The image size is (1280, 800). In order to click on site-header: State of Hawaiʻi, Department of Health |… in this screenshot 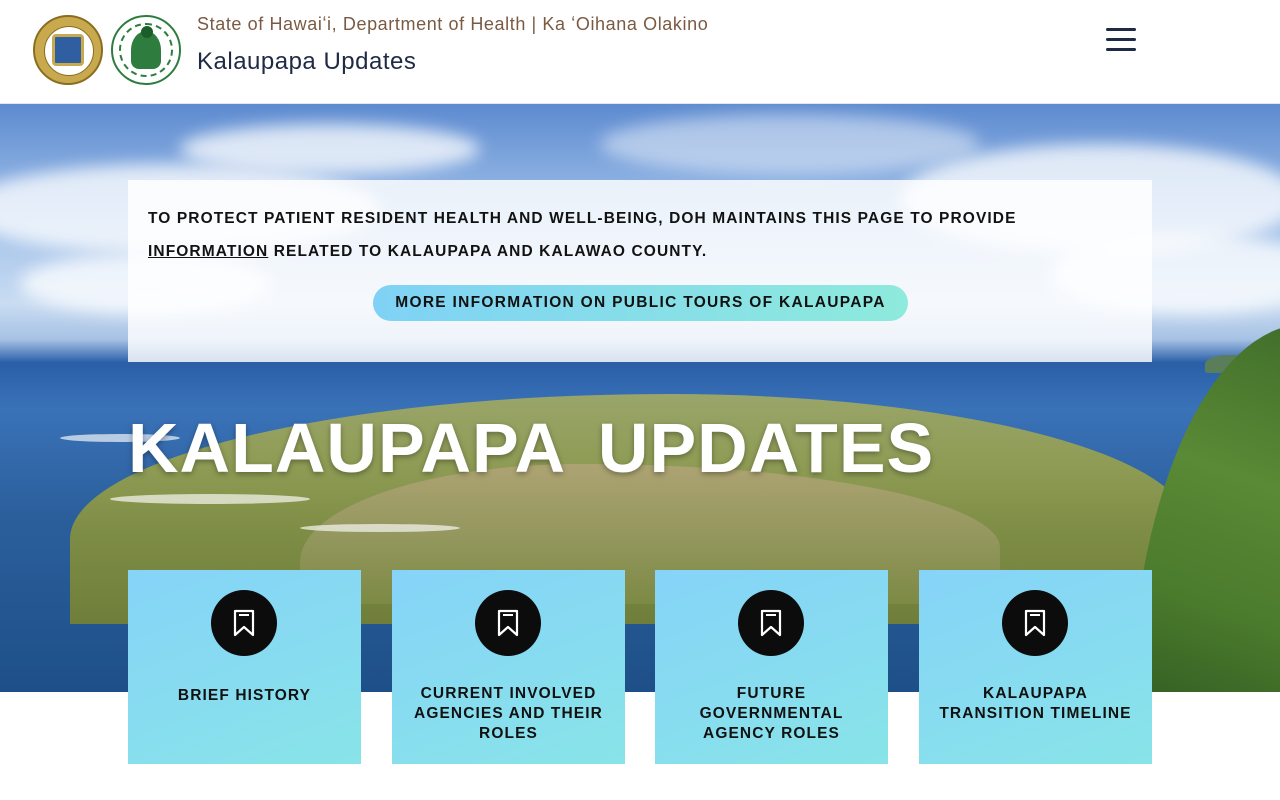, I will do `click(640, 52)`.